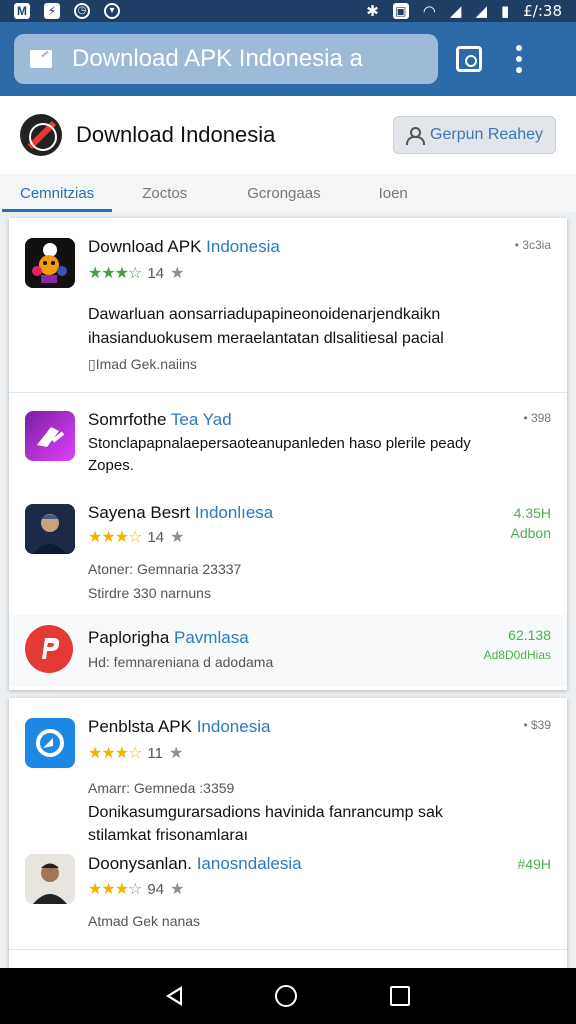 The width and height of the screenshot is (576, 1024). I want to click on site-title: Download Indonesia, so click(176, 134).